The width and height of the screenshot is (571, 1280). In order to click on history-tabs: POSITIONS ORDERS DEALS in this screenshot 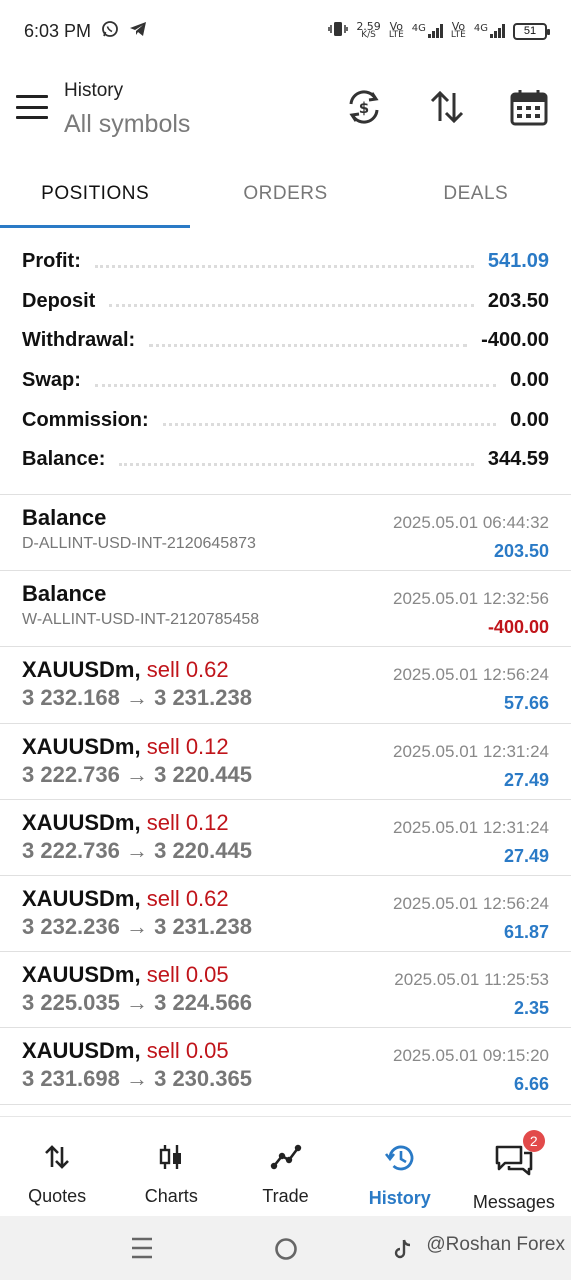, I will do `click(285, 194)`.